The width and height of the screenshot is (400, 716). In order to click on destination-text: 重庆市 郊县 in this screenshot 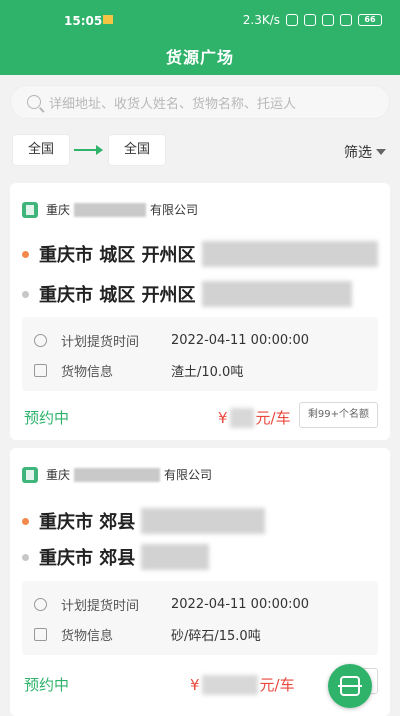, I will do `click(87, 558)`.